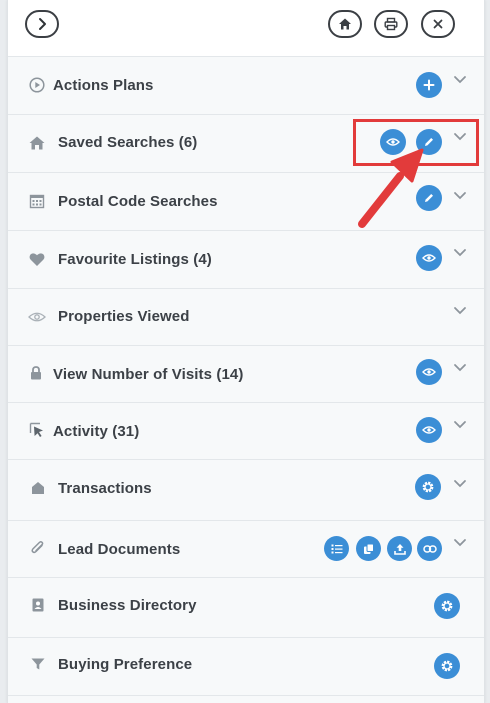 The width and height of the screenshot is (490, 703). What do you see at coordinates (246, 28) in the screenshot?
I see `panel-toolbar` at bounding box center [246, 28].